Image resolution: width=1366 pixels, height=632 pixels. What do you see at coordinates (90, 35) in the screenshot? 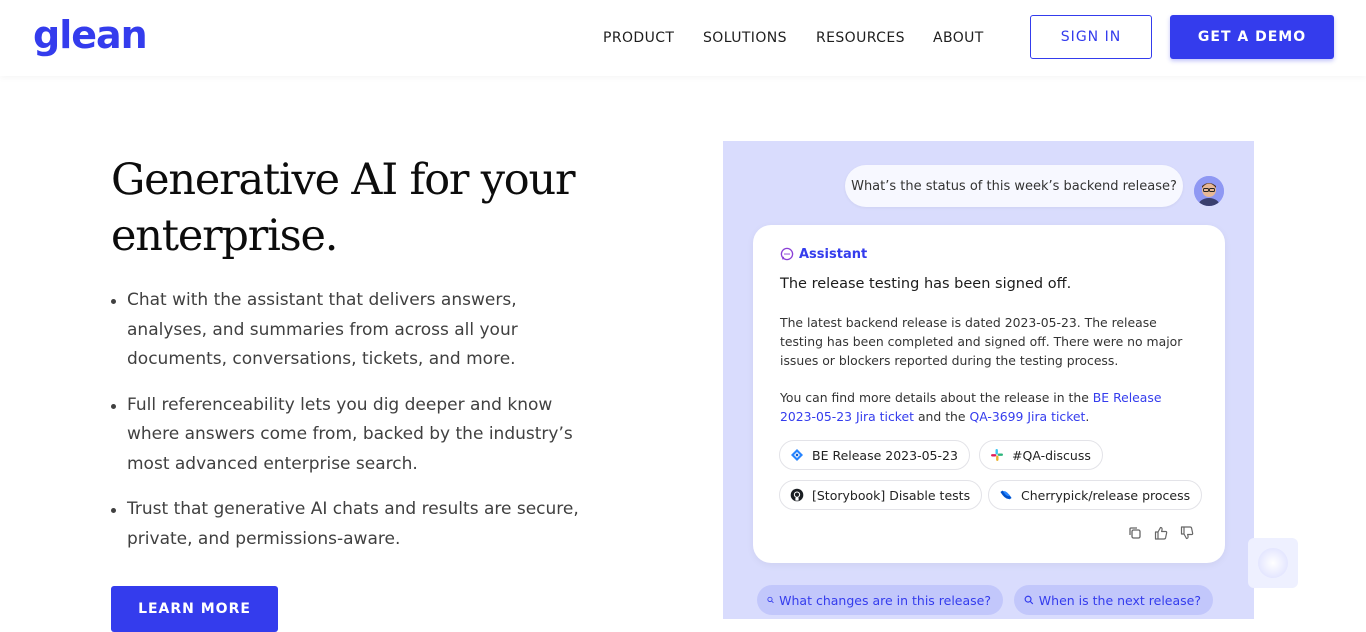
I see `glean-logo: glean` at bounding box center [90, 35].